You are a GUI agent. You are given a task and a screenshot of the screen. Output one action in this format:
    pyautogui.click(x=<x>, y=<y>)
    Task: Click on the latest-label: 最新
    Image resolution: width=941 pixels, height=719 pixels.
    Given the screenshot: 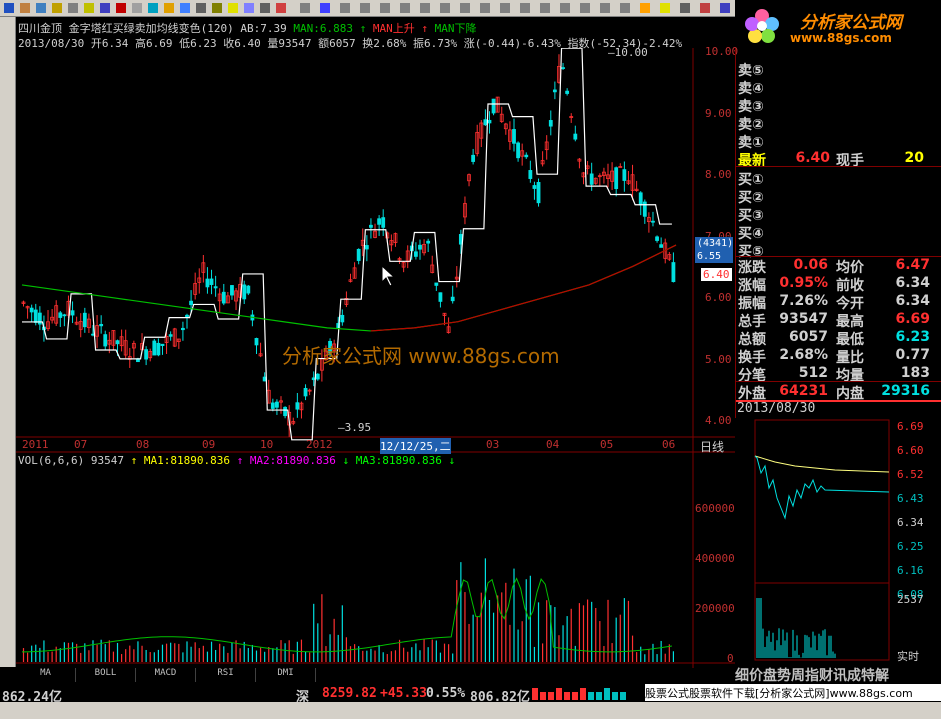 What is the action you would take?
    pyautogui.click(x=752, y=161)
    